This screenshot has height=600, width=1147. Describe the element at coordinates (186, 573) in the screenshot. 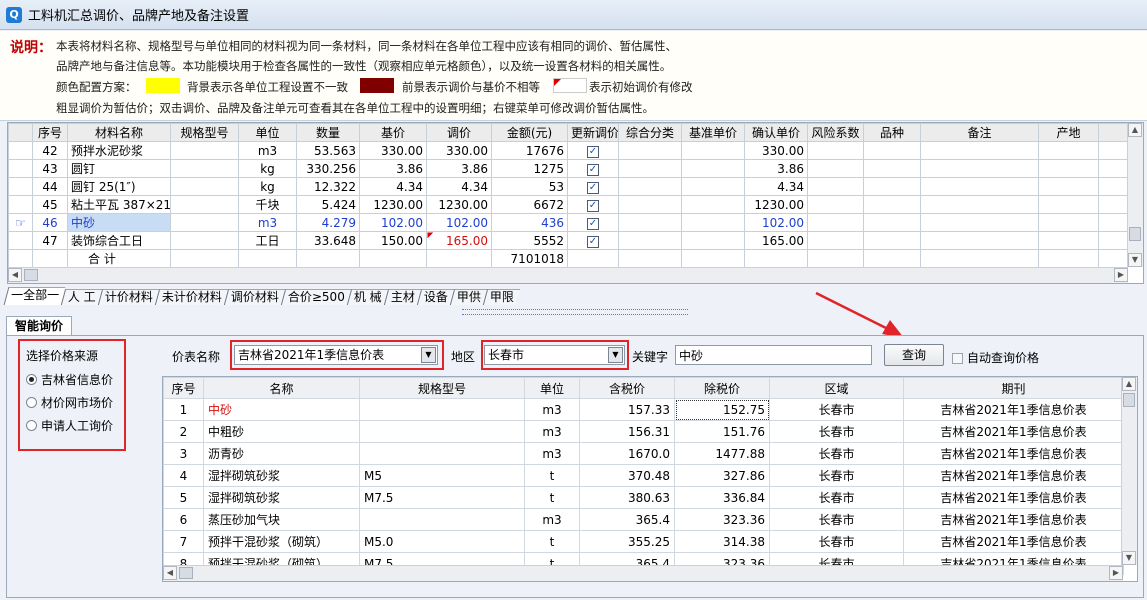

I see `lower-hscroll-thumb` at that location.